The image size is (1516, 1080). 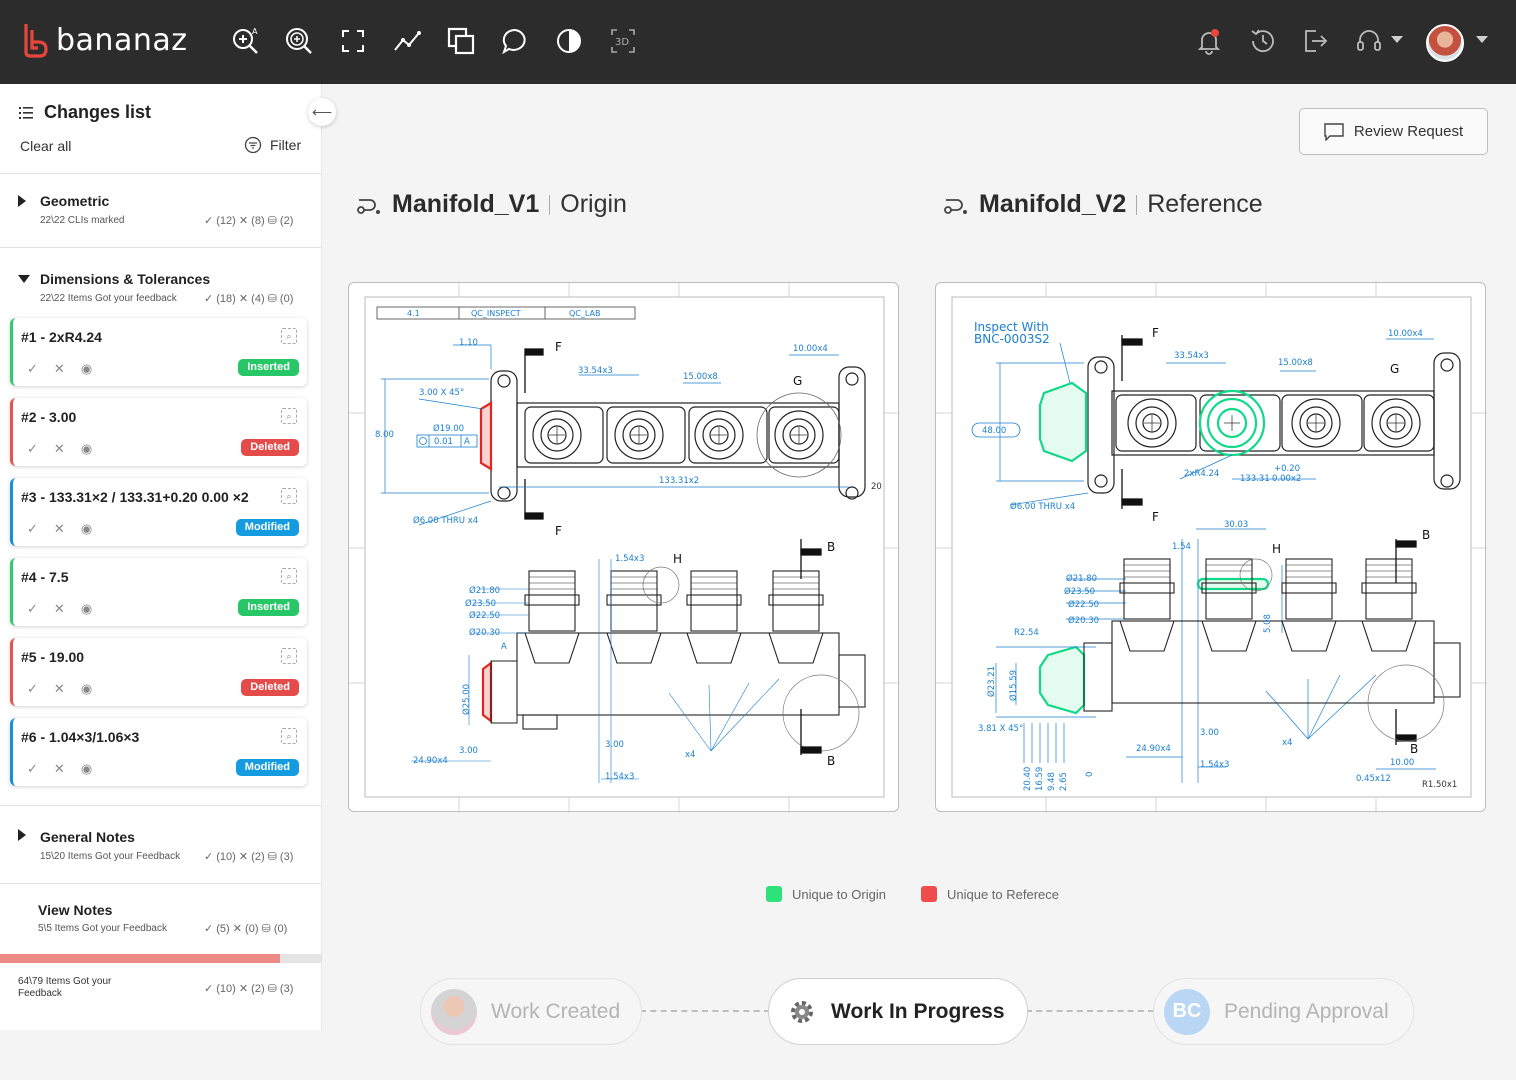 What do you see at coordinates (1012, 339) in the screenshot?
I see `note-label: BNC-0003S2` at bounding box center [1012, 339].